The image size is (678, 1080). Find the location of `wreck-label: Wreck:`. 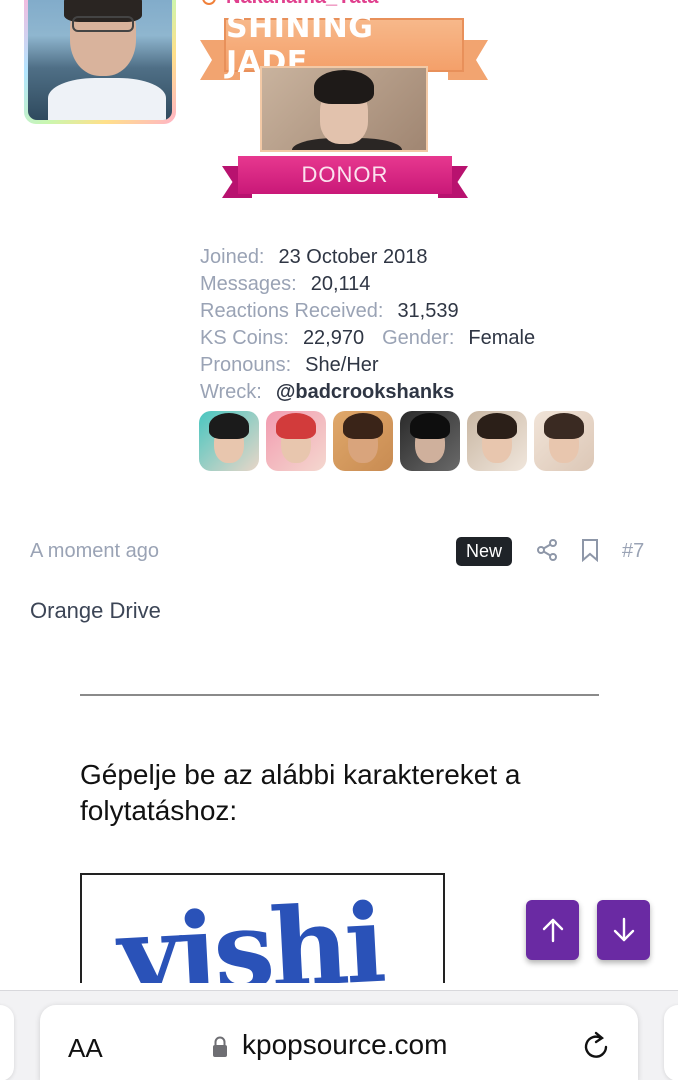

wreck-label: Wreck: is located at coordinates (231, 392).